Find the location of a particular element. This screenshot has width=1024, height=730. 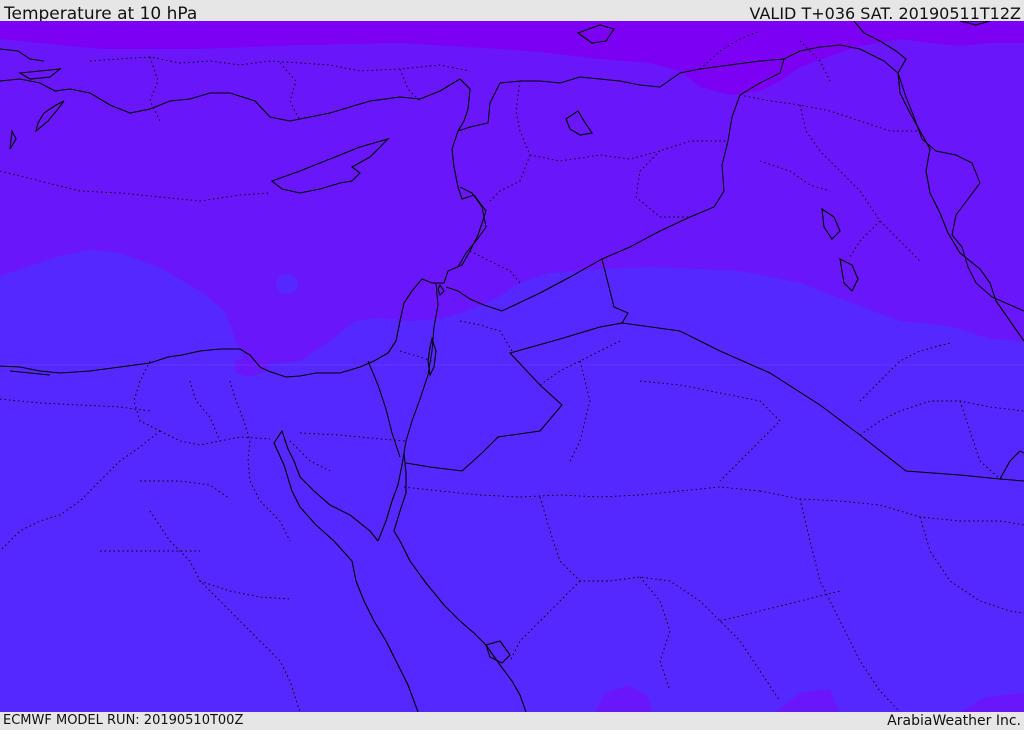

model-run-label: ECMWF MODEL RUN: 20190510T00Z is located at coordinates (123, 720).